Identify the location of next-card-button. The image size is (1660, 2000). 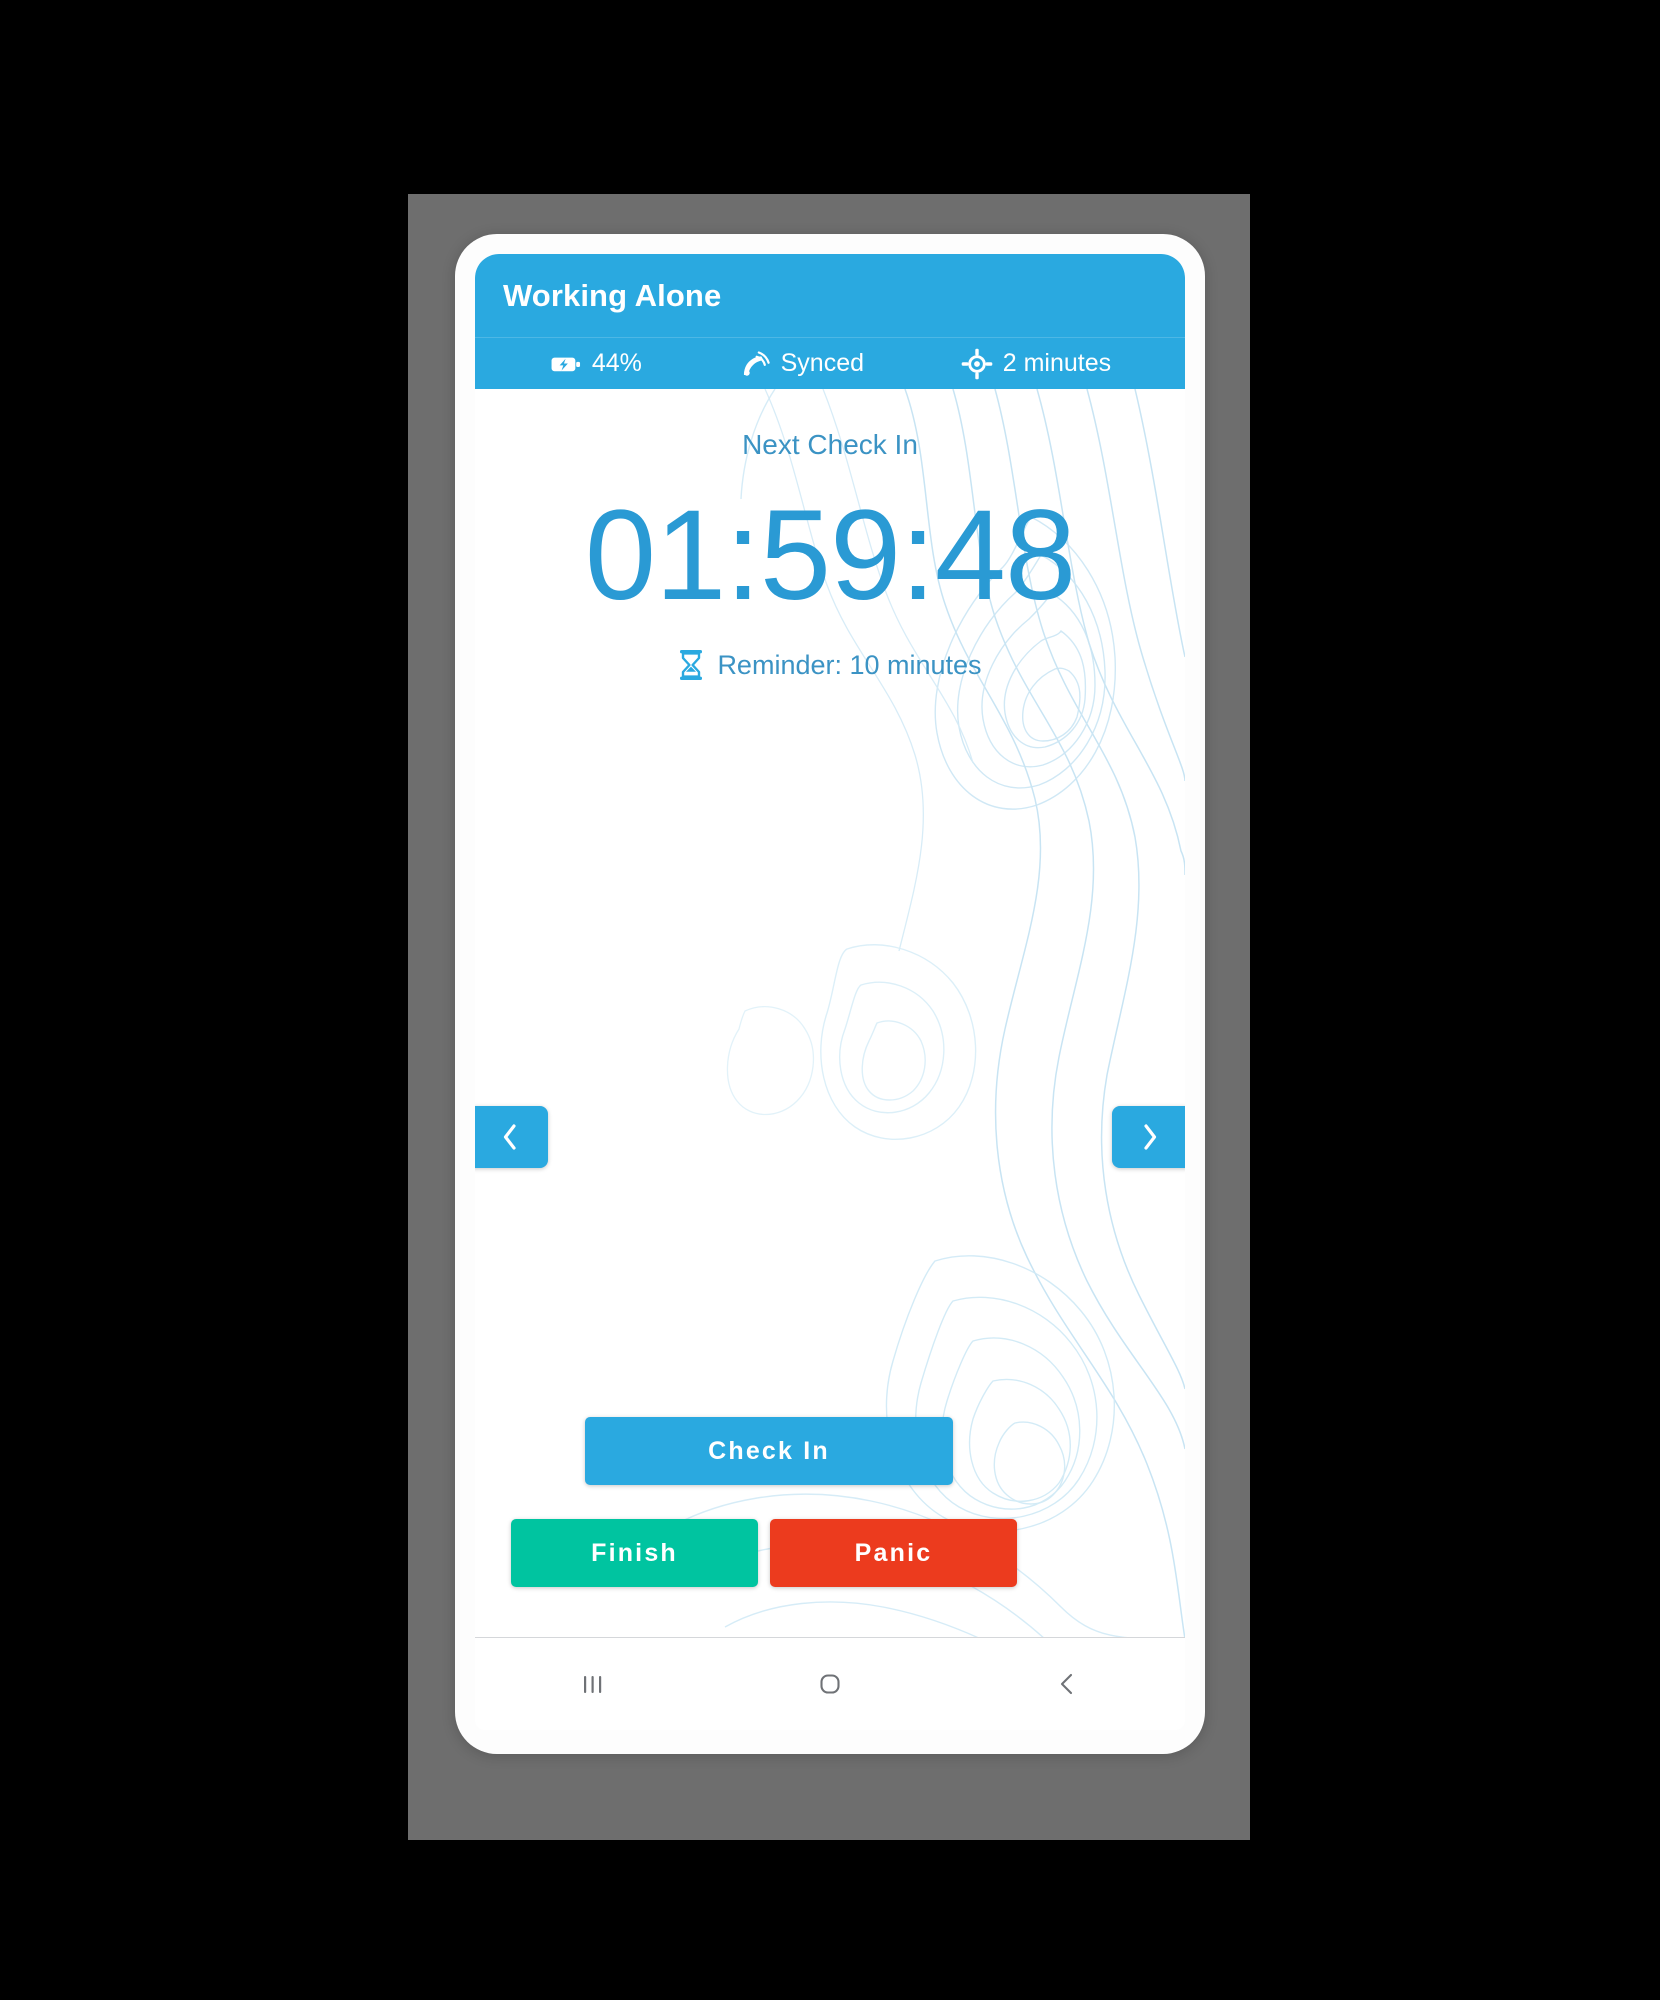
(1148, 1137).